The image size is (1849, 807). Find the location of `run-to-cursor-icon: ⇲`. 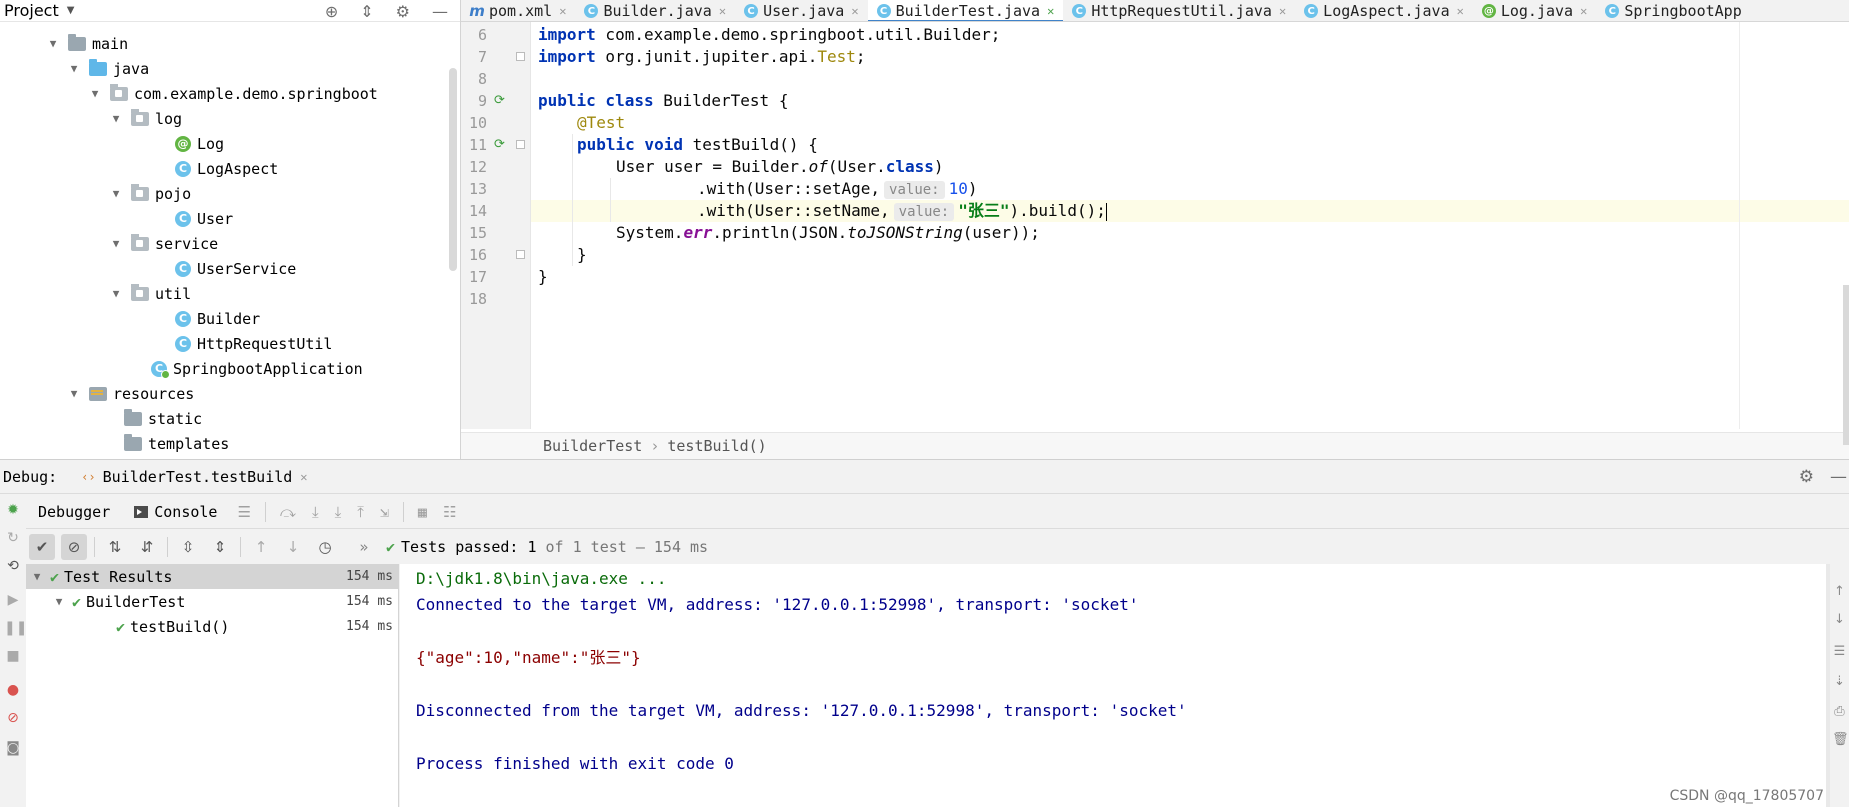

run-to-cursor-icon: ⇲ is located at coordinates (384, 512).